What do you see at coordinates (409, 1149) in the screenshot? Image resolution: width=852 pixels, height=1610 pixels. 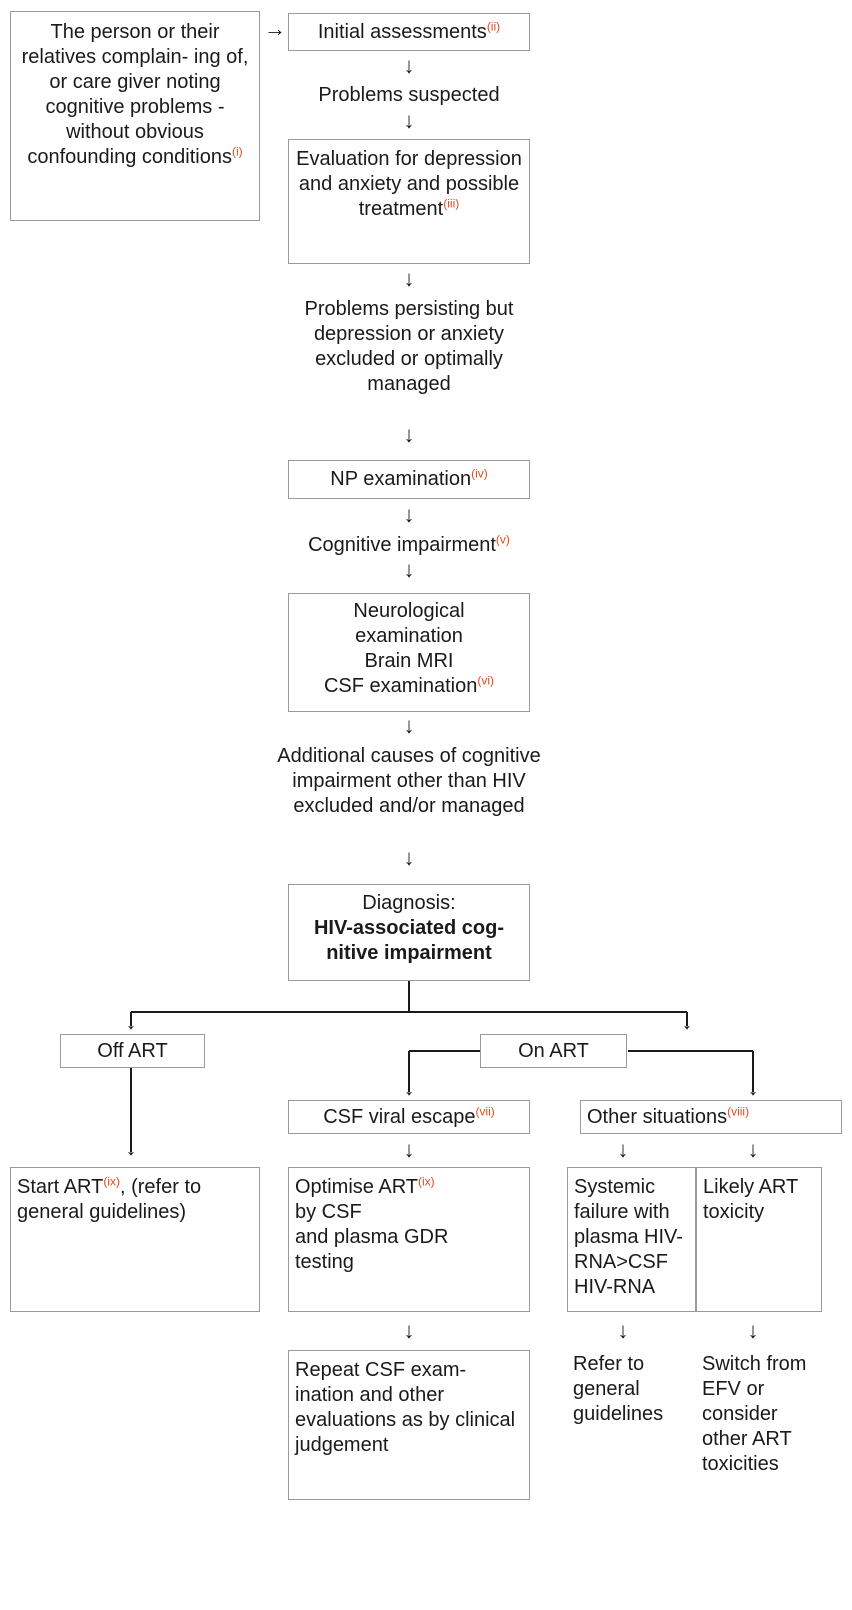 I see `arrow-down-optimise-art: ↓` at bounding box center [409, 1149].